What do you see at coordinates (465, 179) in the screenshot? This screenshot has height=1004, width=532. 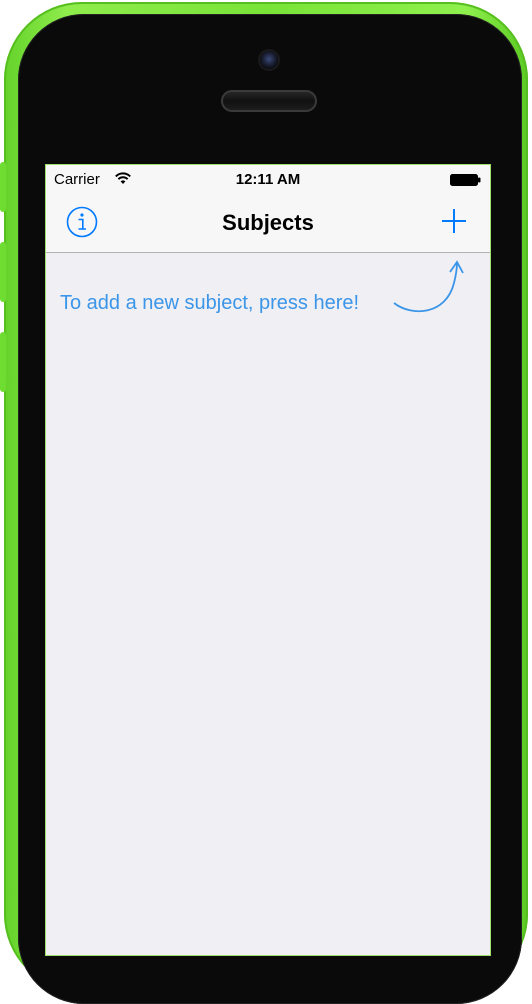 I see `battery-icon` at bounding box center [465, 179].